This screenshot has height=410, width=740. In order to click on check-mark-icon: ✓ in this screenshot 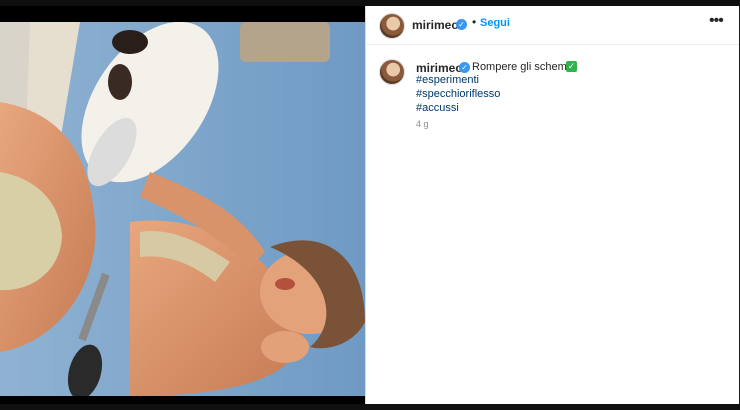, I will do `click(571, 66)`.